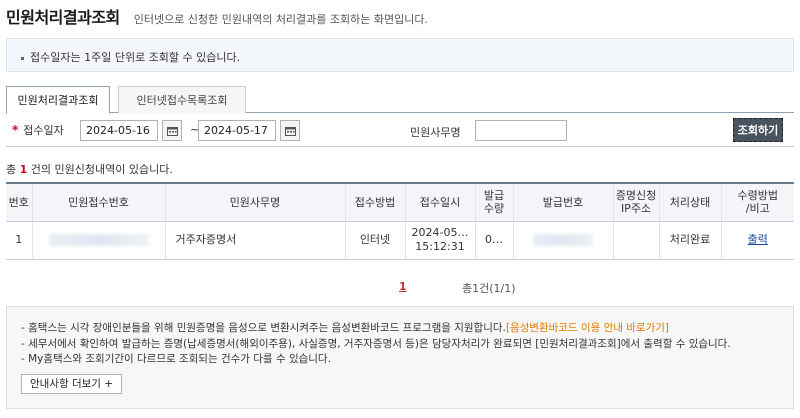 Image resolution: width=800 pixels, height=418 pixels. I want to click on result-count: 총 1 건의 민원신청내역이 있습니다., so click(89, 169).